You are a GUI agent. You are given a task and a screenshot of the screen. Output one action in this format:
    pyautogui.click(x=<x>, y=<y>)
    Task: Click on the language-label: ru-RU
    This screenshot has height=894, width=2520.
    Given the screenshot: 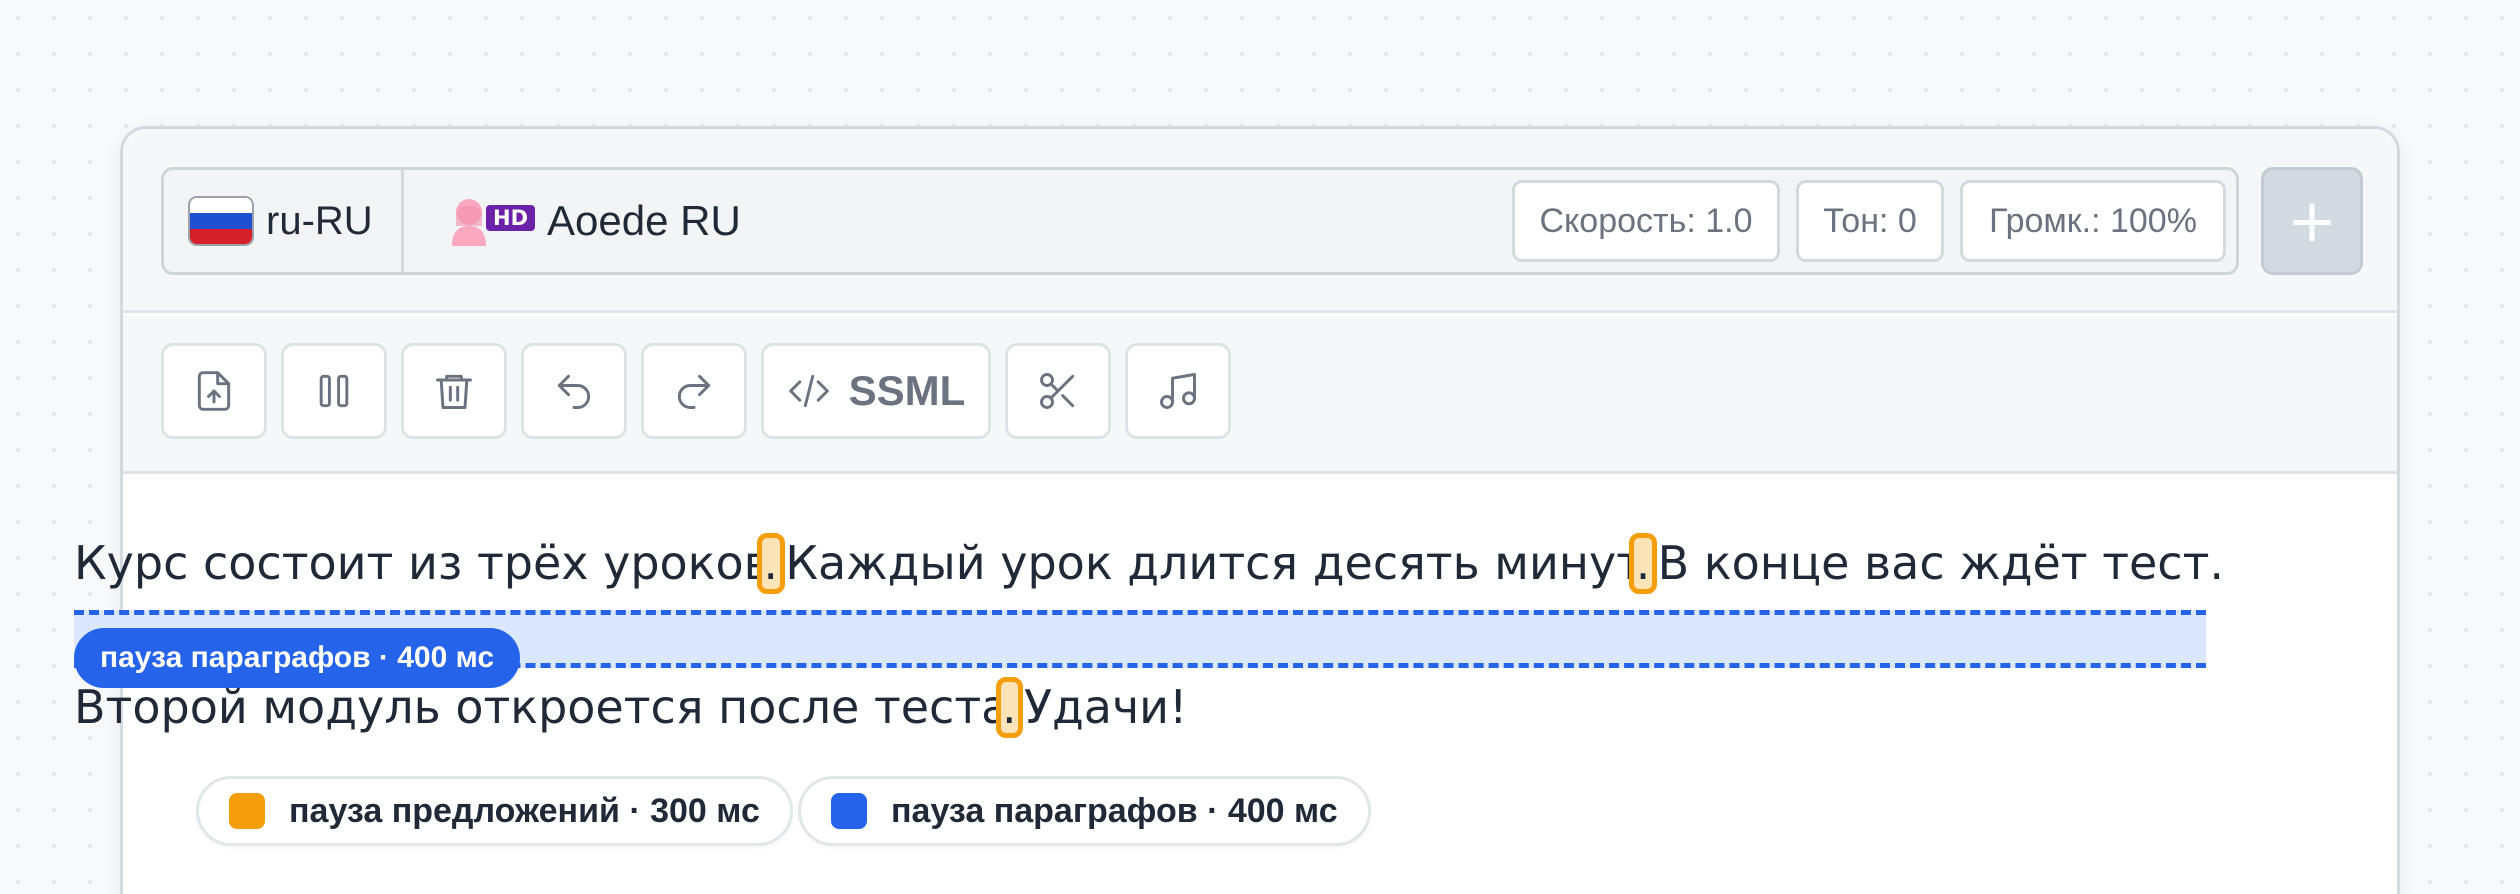 What is the action you would take?
    pyautogui.click(x=319, y=220)
    